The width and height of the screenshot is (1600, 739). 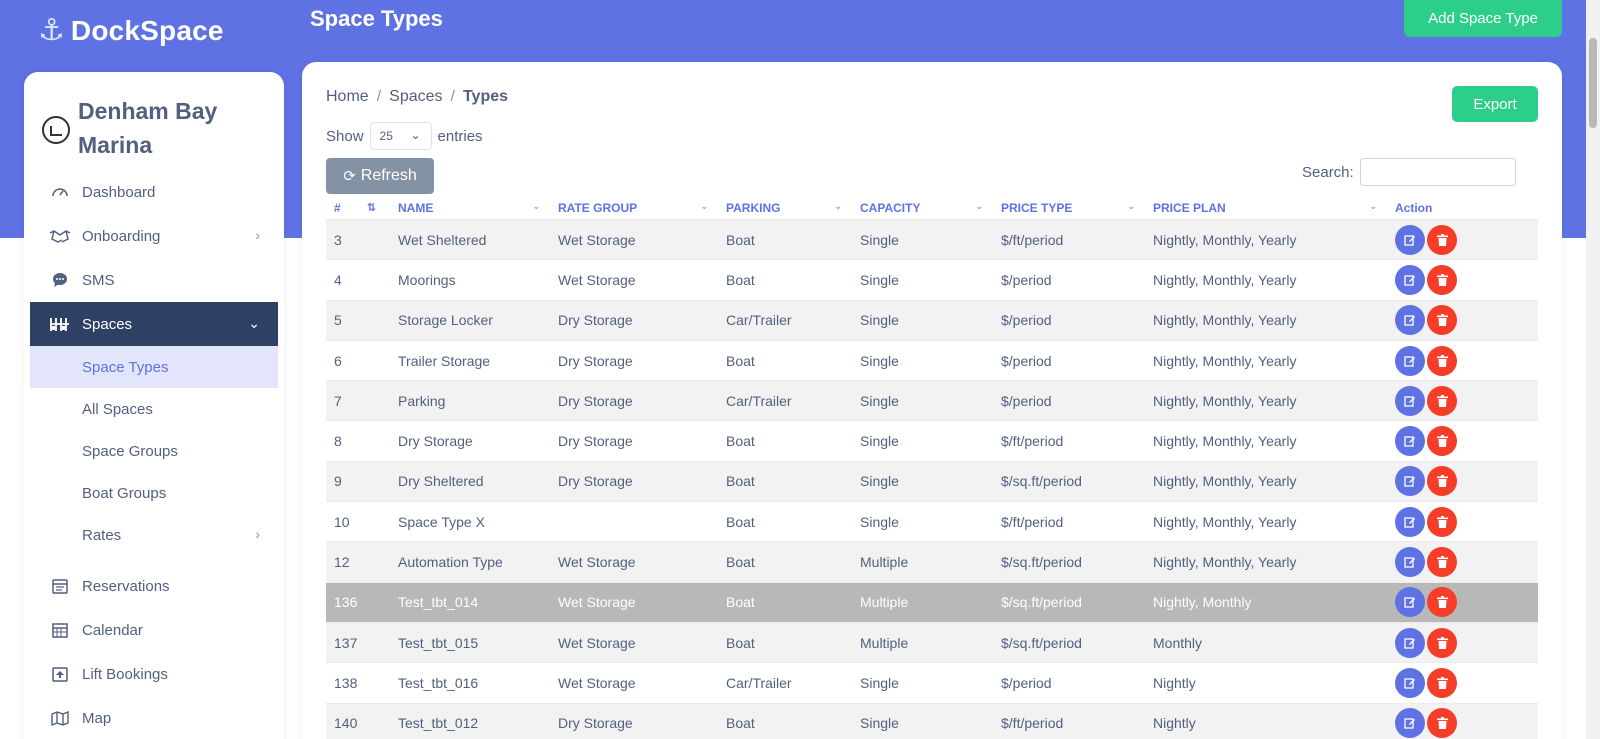 I want to click on sort-ascending-icon: ⇅, so click(x=371, y=207).